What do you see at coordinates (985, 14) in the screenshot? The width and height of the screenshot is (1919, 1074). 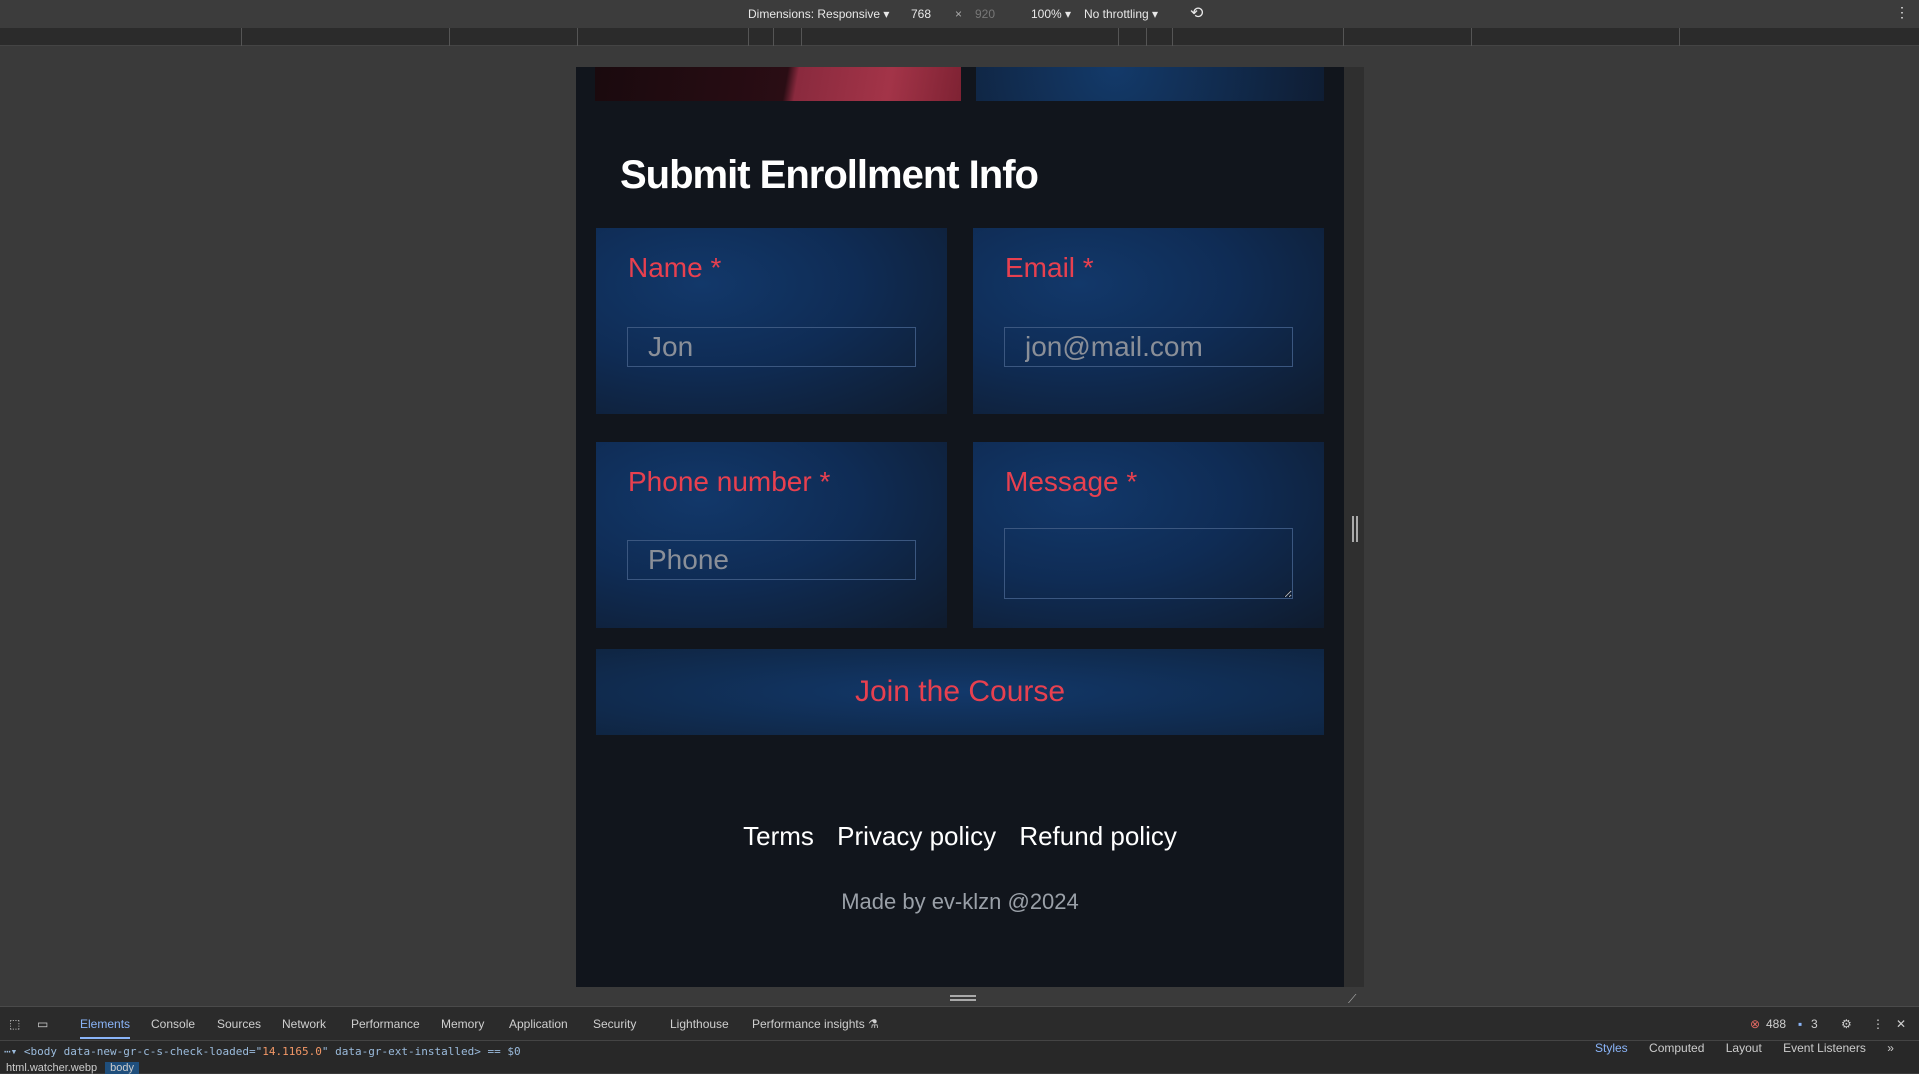 I see `height-input: 920` at bounding box center [985, 14].